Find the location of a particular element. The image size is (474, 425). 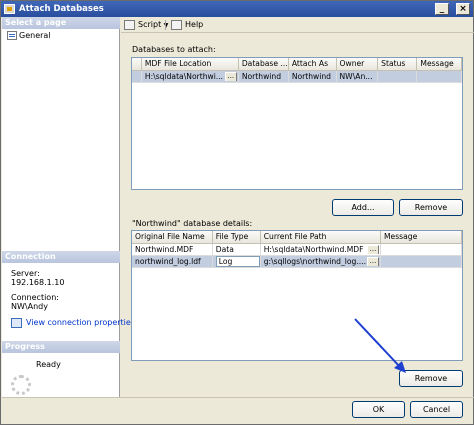

server-value: 192.168.1.10 is located at coordinates (38, 282).